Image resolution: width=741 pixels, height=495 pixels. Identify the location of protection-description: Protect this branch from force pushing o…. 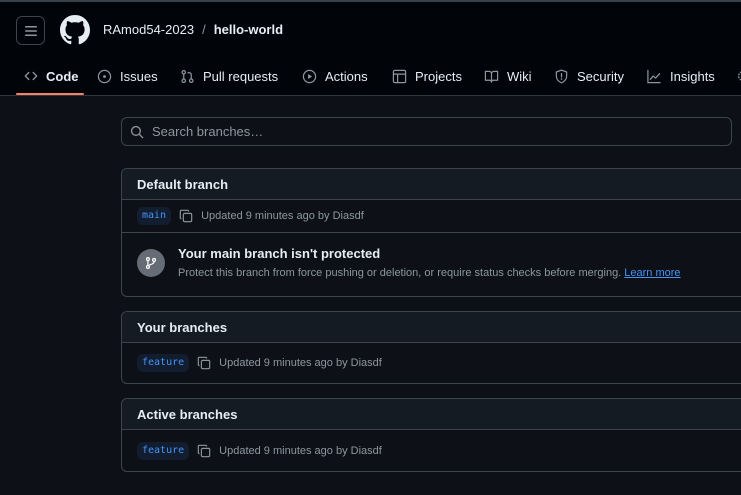
(429, 273).